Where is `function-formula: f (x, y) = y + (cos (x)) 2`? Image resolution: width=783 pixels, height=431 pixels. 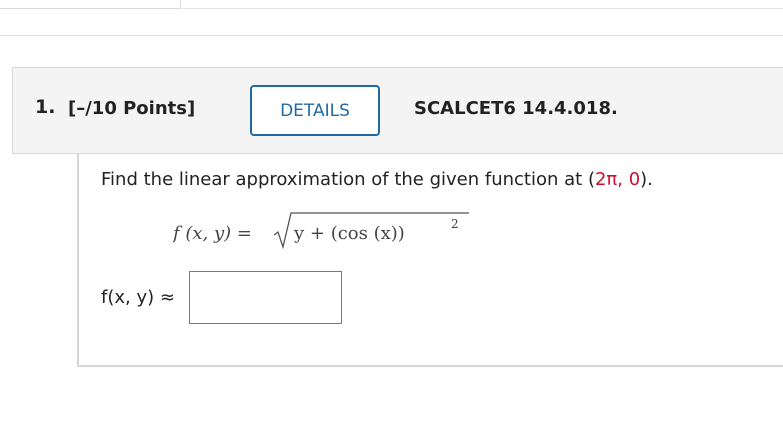 function-formula: f (x, y) = y + (cos (x)) 2 is located at coordinates (321, 231).